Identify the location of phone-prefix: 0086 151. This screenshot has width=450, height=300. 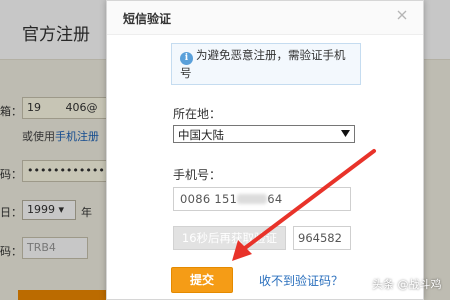
(209, 199).